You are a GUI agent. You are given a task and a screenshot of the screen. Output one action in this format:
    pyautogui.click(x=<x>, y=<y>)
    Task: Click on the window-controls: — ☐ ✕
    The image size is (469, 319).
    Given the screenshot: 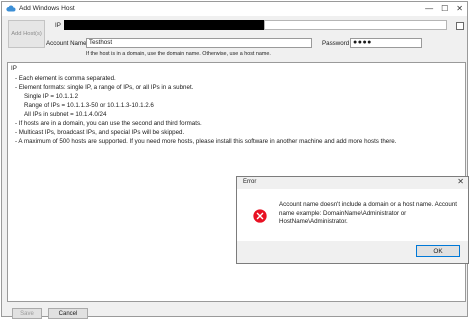 What is the action you would take?
    pyautogui.click(x=444, y=9)
    